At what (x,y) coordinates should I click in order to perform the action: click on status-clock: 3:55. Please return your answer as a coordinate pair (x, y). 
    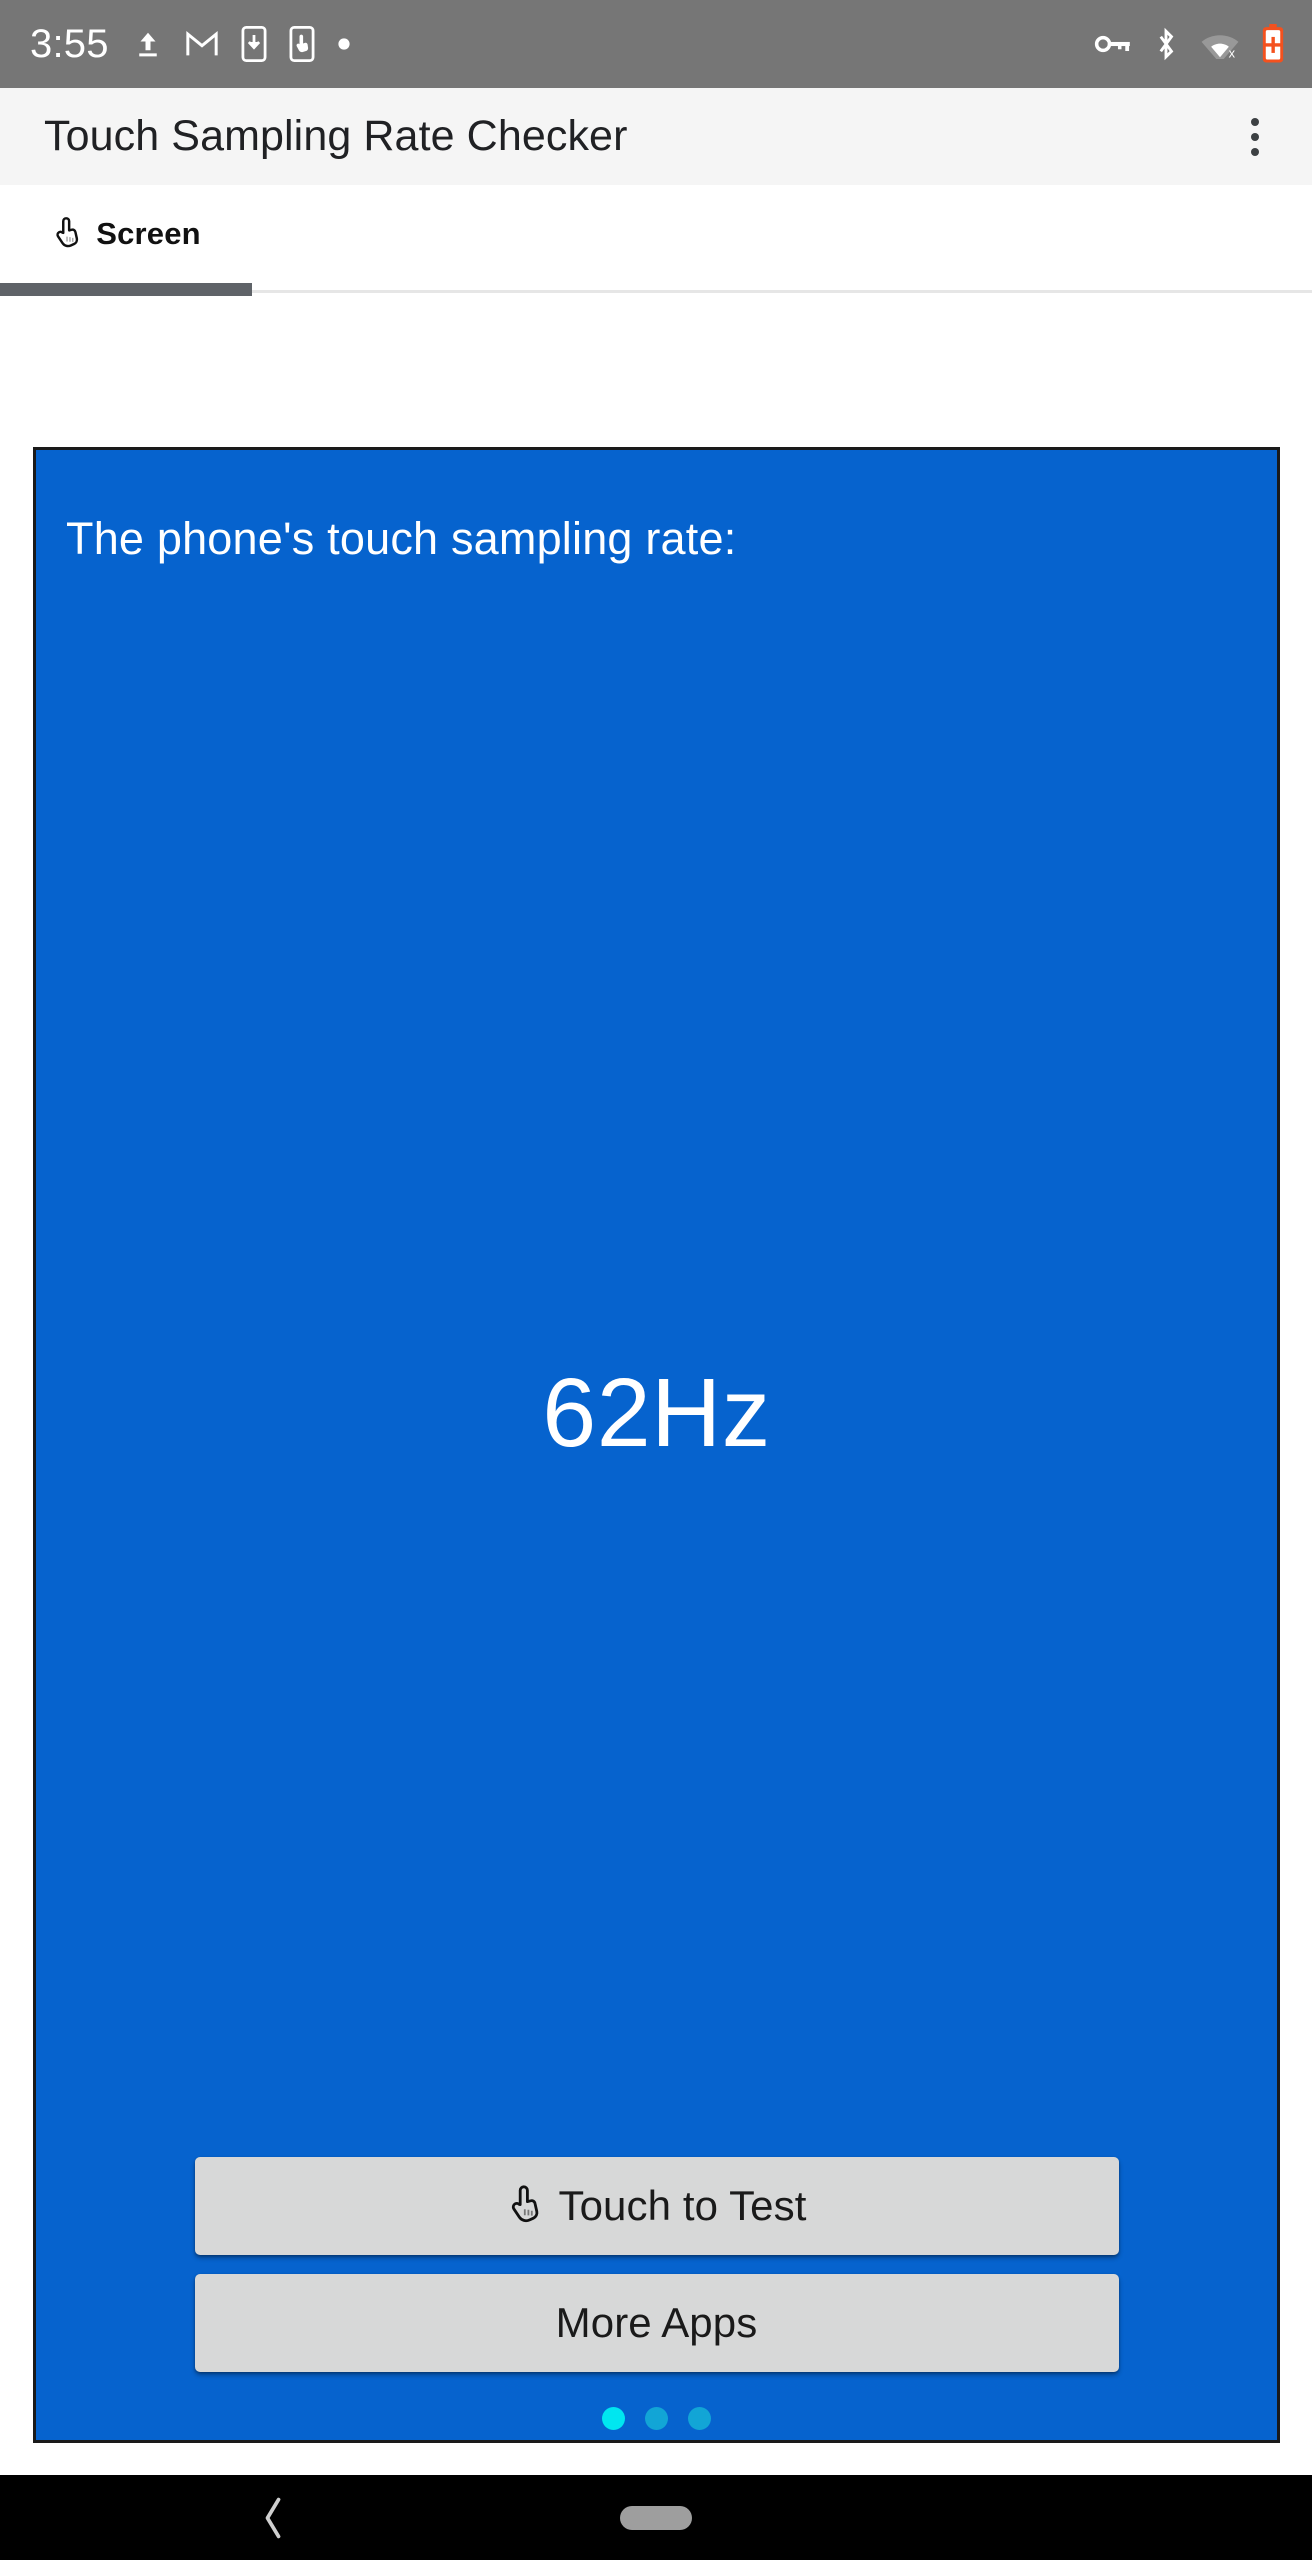
    Looking at the image, I should click on (69, 44).